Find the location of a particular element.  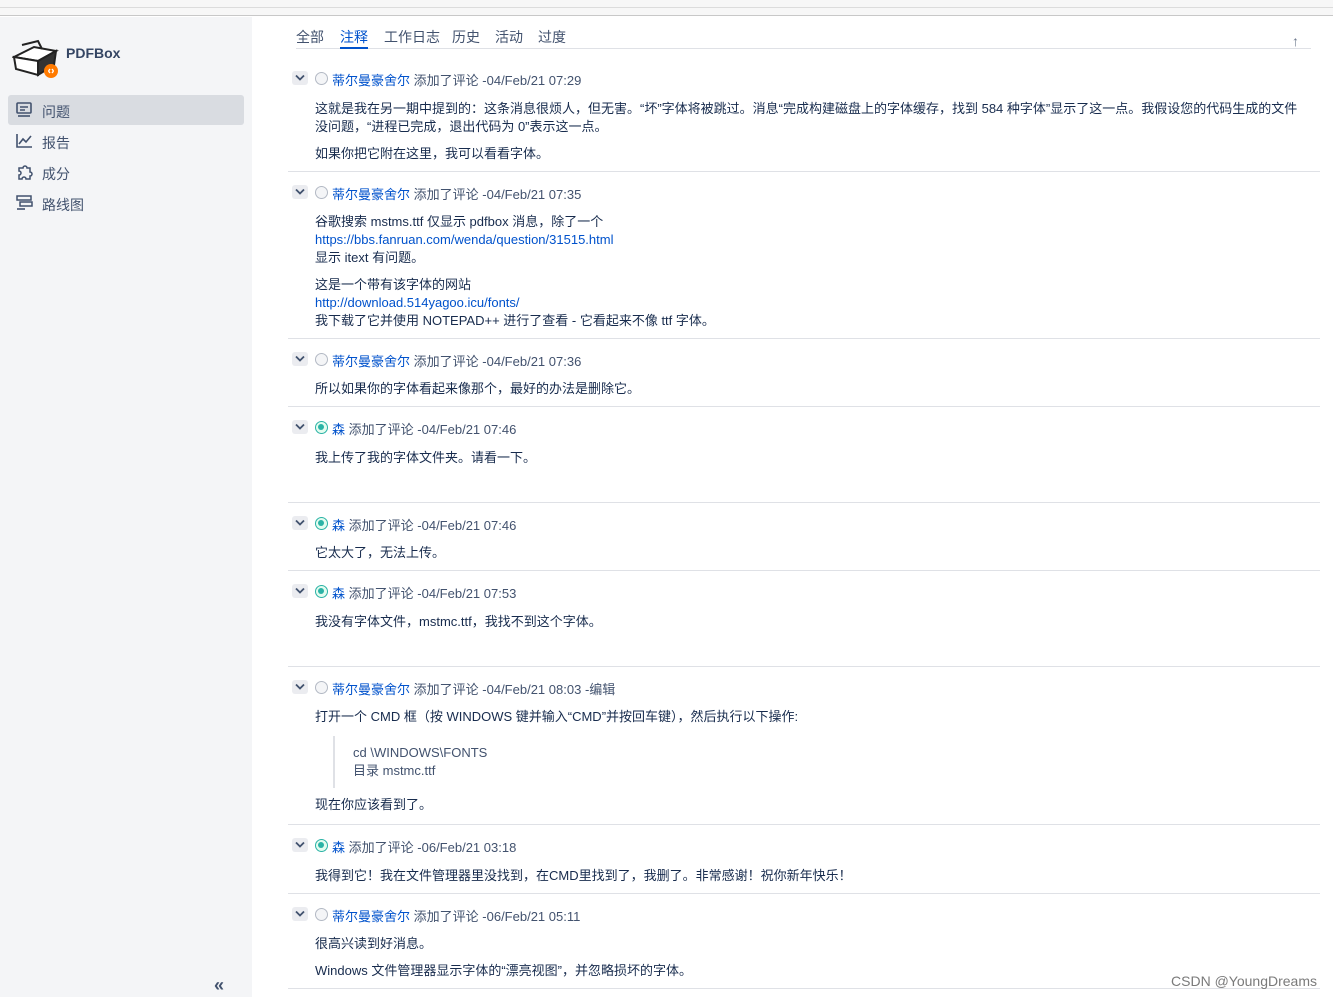

comment-time: -04/Feb/21 07:36 is located at coordinates (532, 361).